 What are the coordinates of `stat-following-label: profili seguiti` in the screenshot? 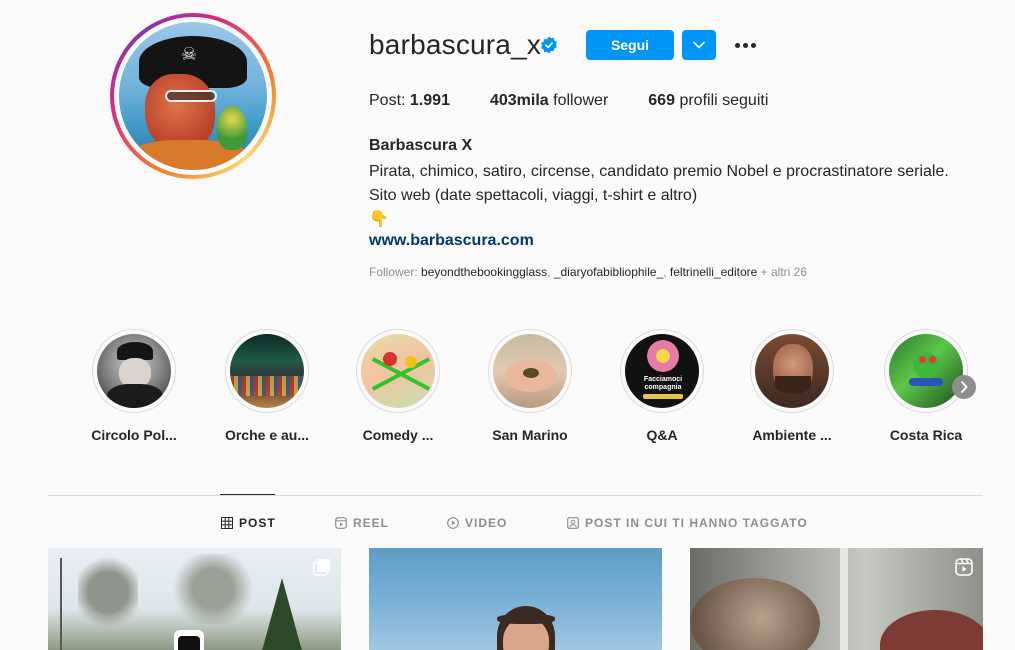 It's located at (724, 100).